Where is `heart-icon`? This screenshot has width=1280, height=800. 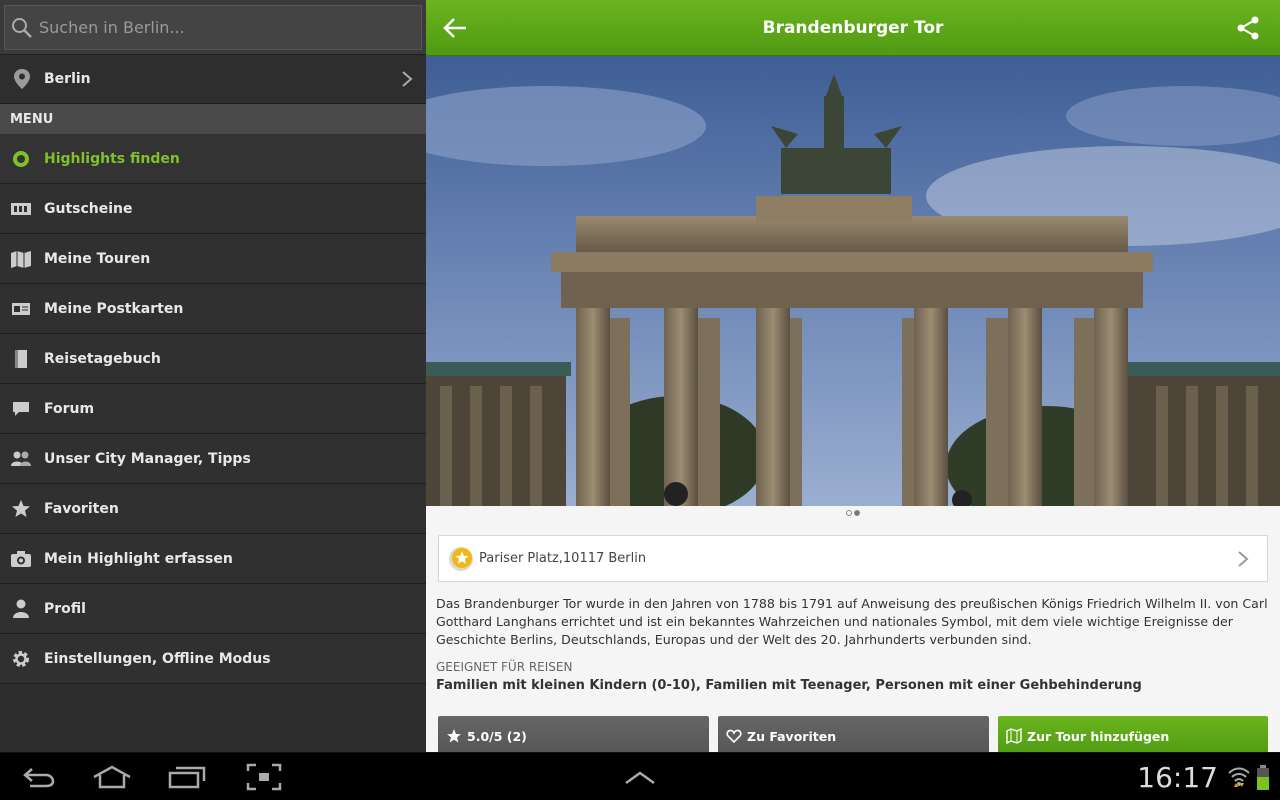 heart-icon is located at coordinates (734, 736).